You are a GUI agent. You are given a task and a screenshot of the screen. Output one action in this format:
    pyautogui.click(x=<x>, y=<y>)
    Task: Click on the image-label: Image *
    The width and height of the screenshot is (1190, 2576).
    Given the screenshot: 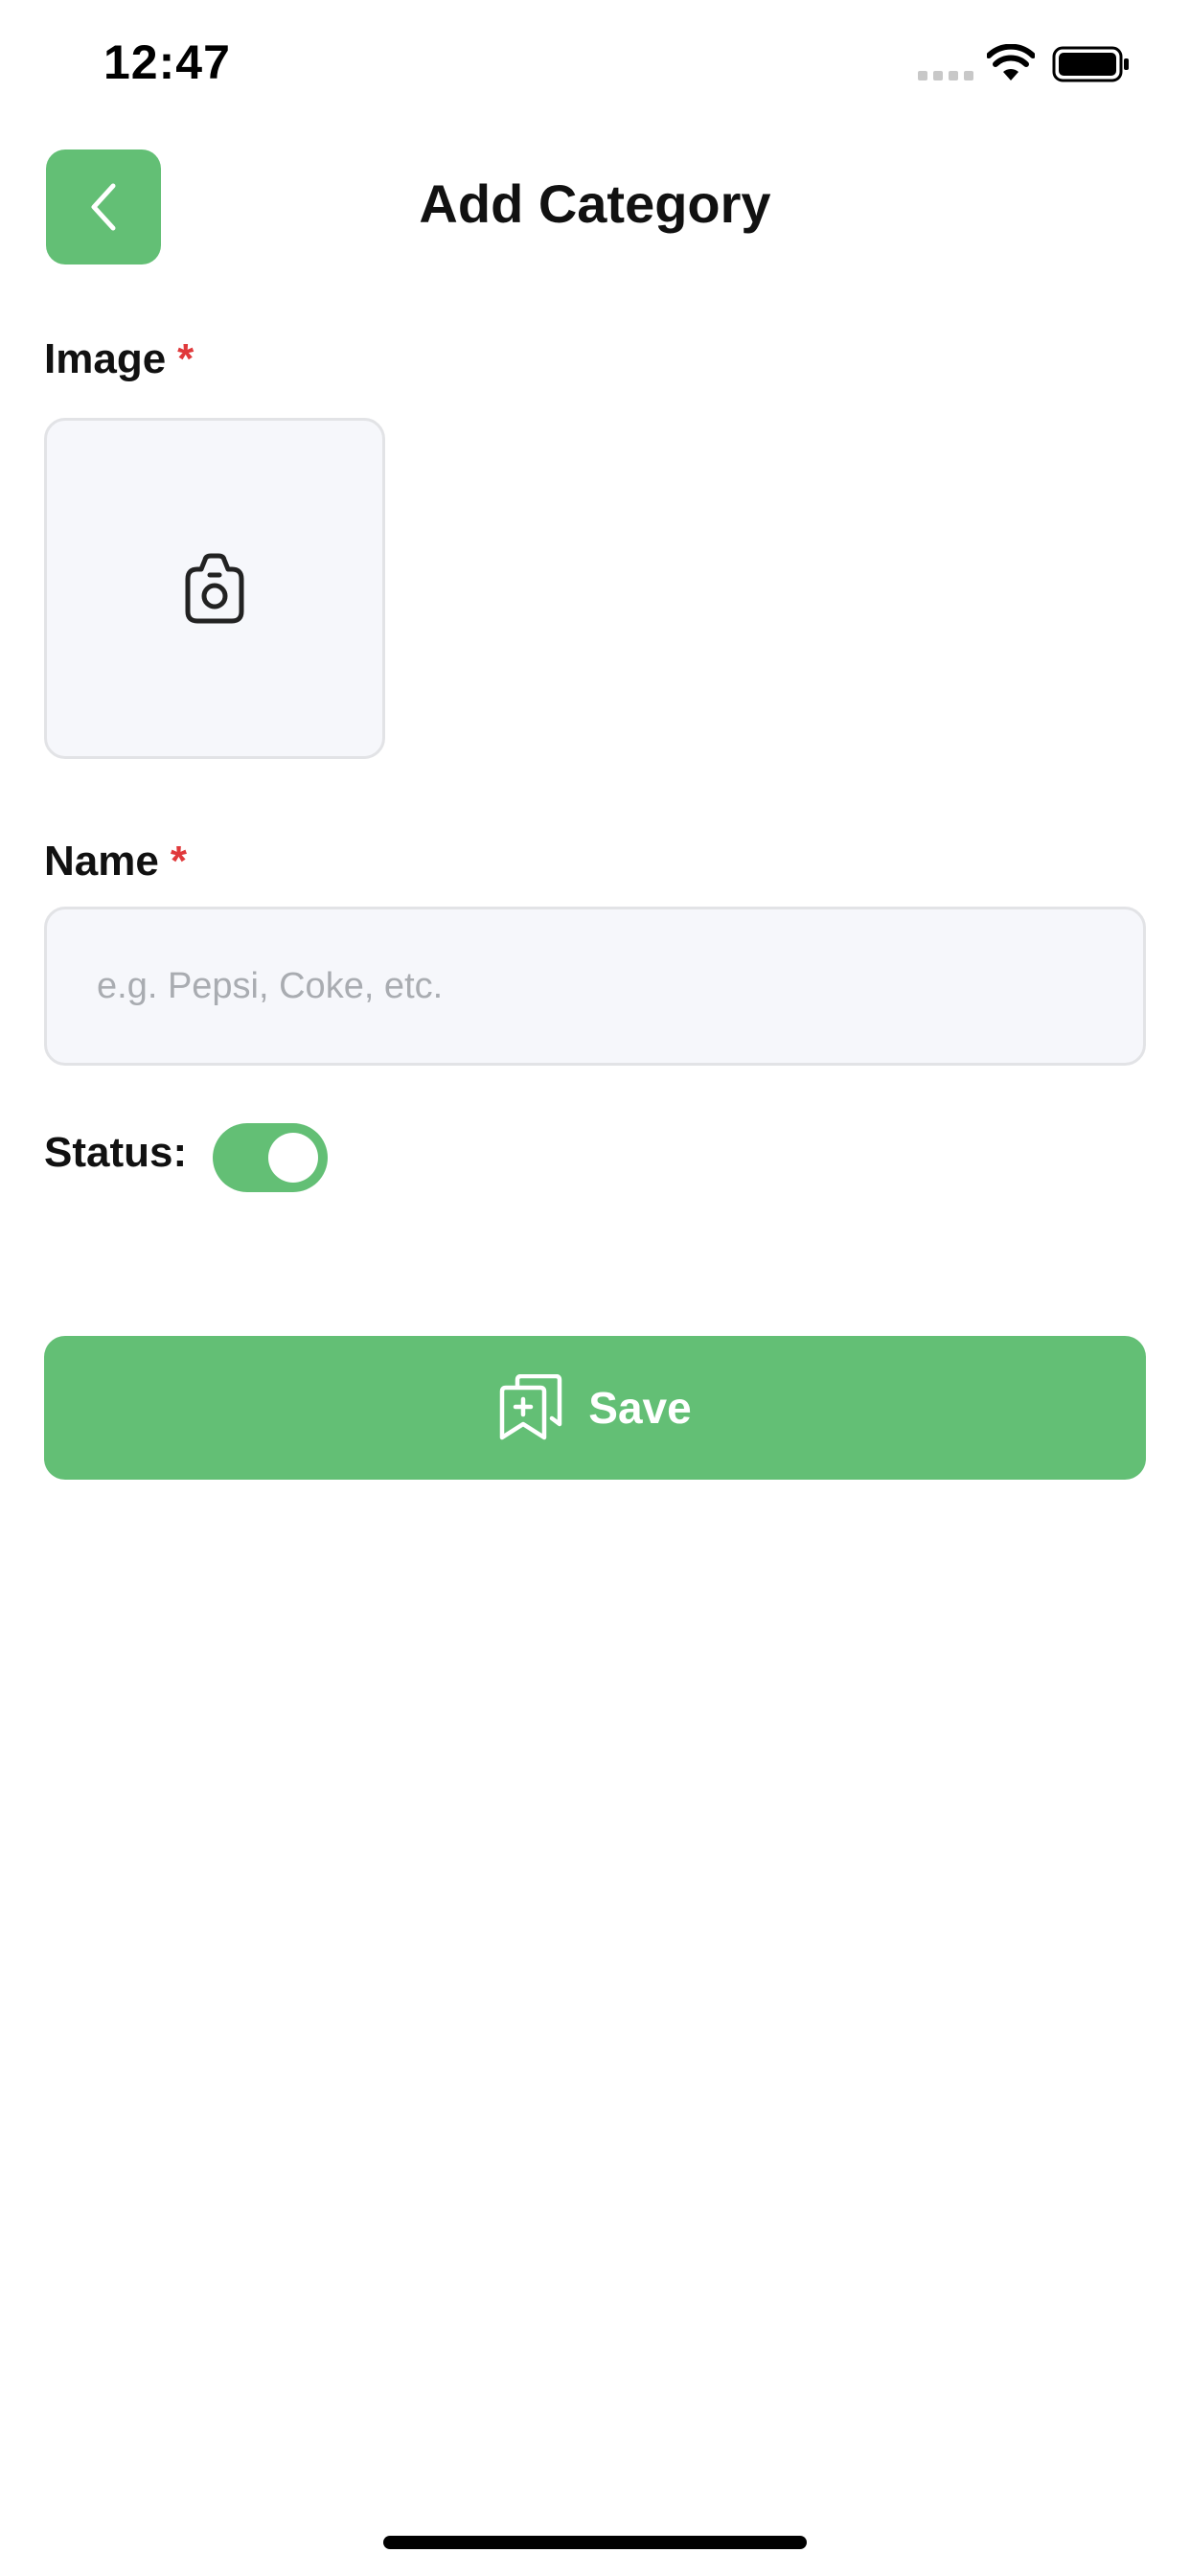 What is the action you would take?
    pyautogui.click(x=119, y=359)
    